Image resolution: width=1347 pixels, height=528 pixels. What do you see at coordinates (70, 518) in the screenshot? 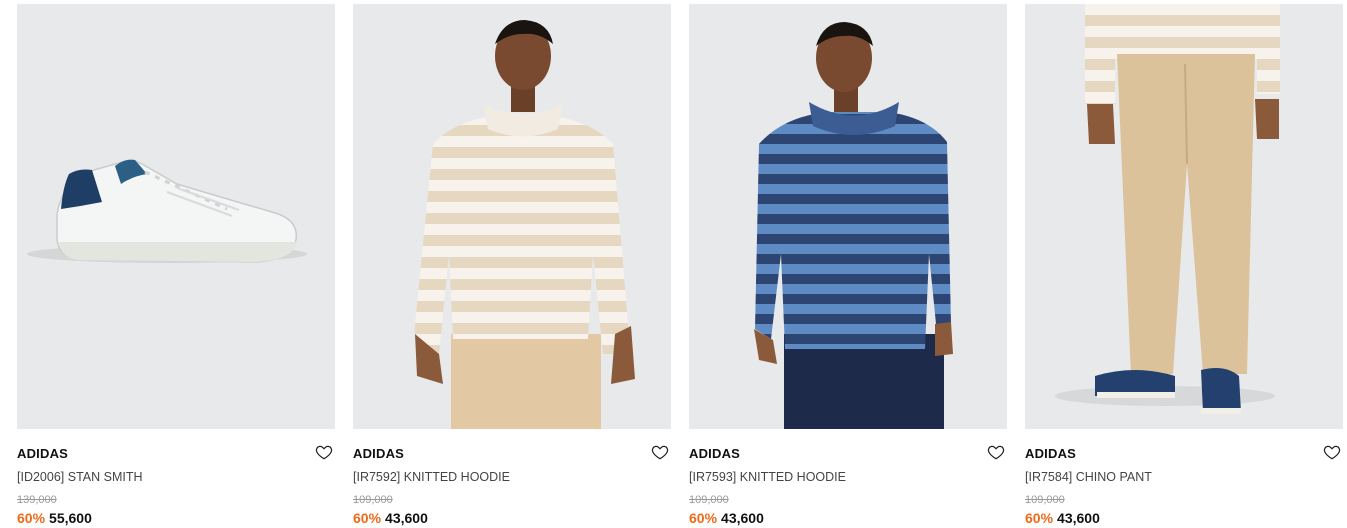
I see `sale-price: 55,600` at bounding box center [70, 518].